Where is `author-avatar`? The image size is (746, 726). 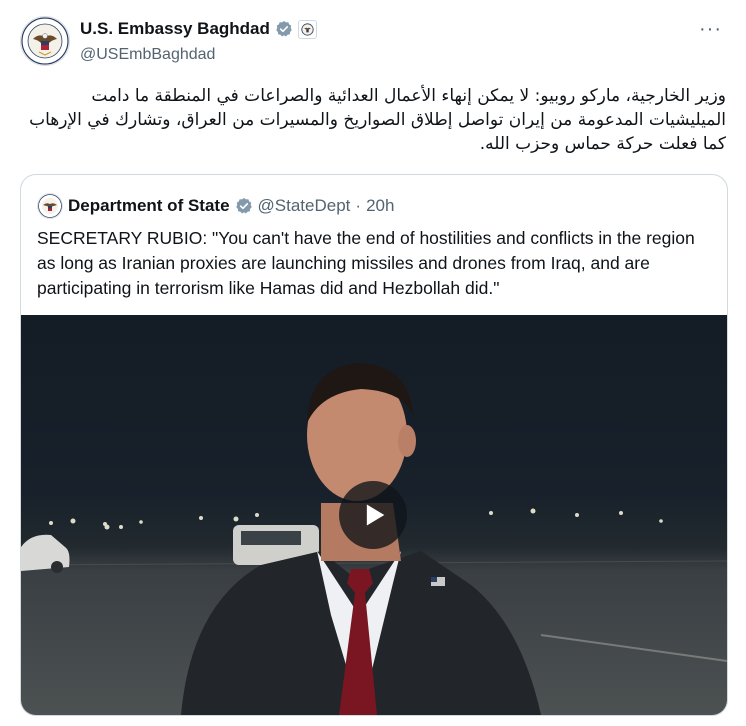 author-avatar is located at coordinates (45, 41).